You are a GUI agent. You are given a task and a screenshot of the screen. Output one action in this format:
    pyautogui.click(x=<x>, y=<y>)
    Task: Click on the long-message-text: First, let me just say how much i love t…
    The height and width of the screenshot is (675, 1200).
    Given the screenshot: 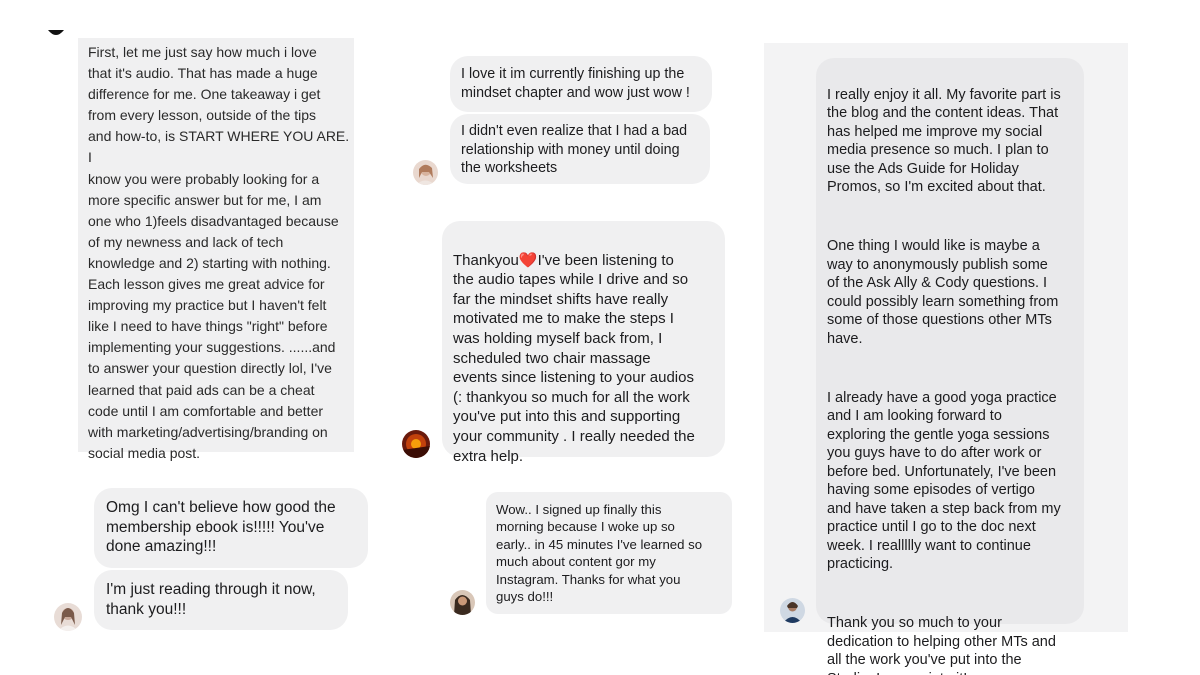 What is the action you would take?
    pyautogui.click(x=219, y=252)
    